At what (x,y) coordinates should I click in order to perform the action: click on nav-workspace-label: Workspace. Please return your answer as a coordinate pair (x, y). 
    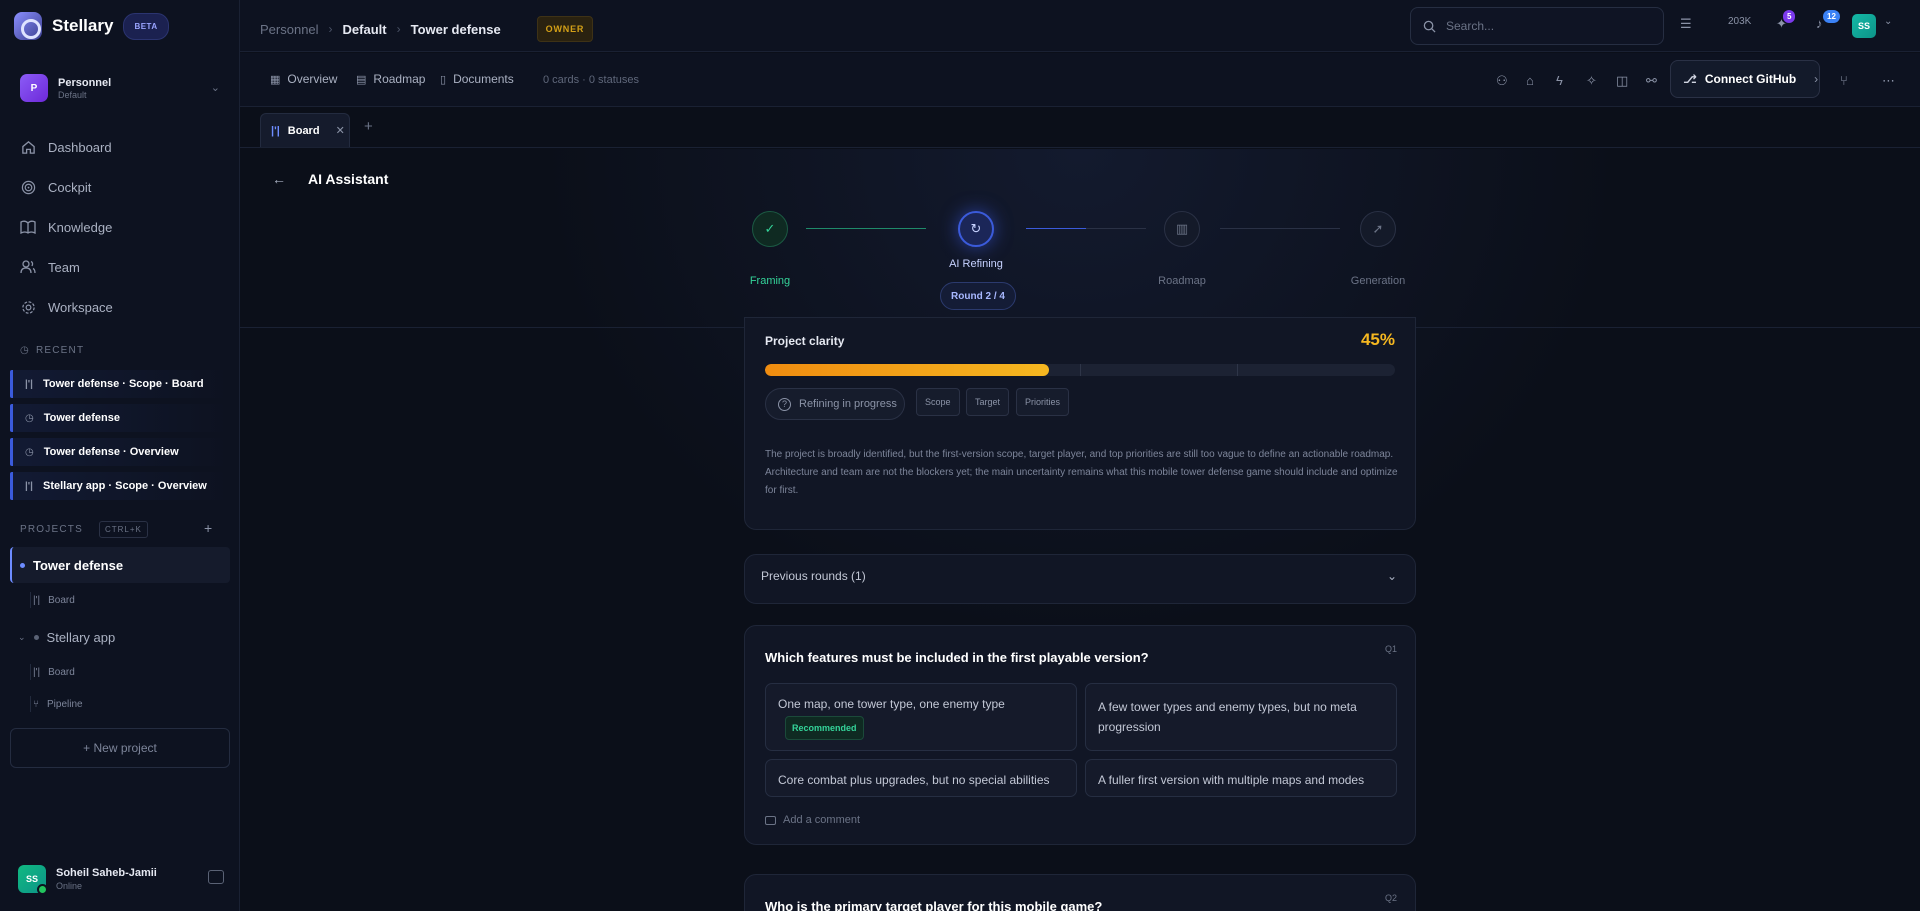
    Looking at the image, I should click on (80, 307).